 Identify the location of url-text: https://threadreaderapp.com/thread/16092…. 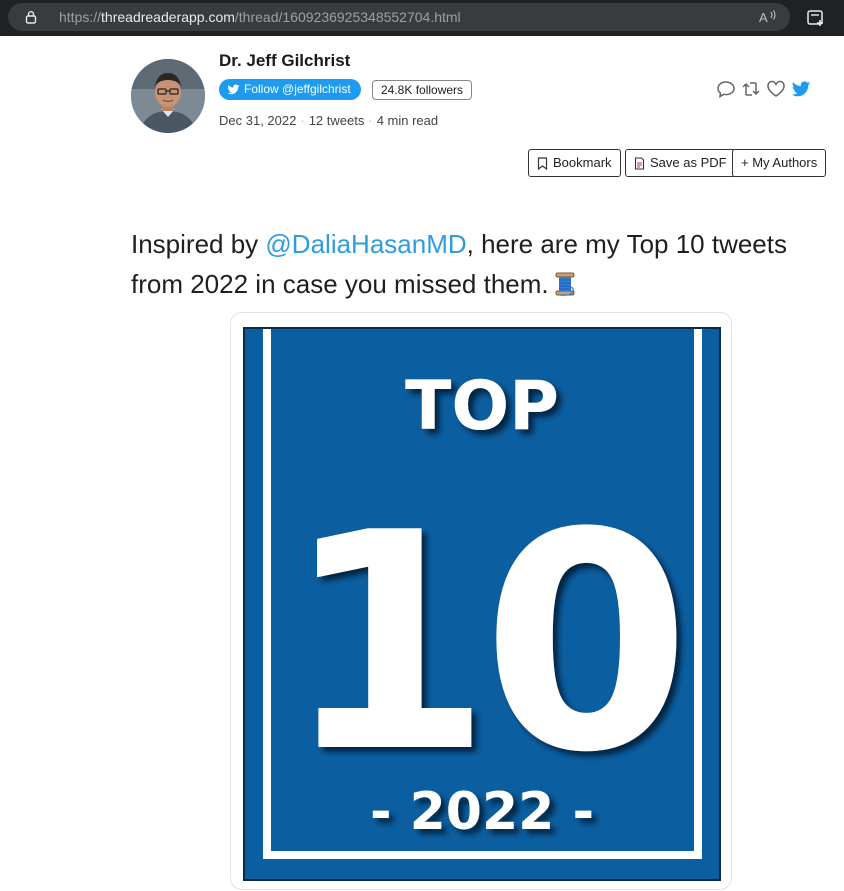
(260, 17).